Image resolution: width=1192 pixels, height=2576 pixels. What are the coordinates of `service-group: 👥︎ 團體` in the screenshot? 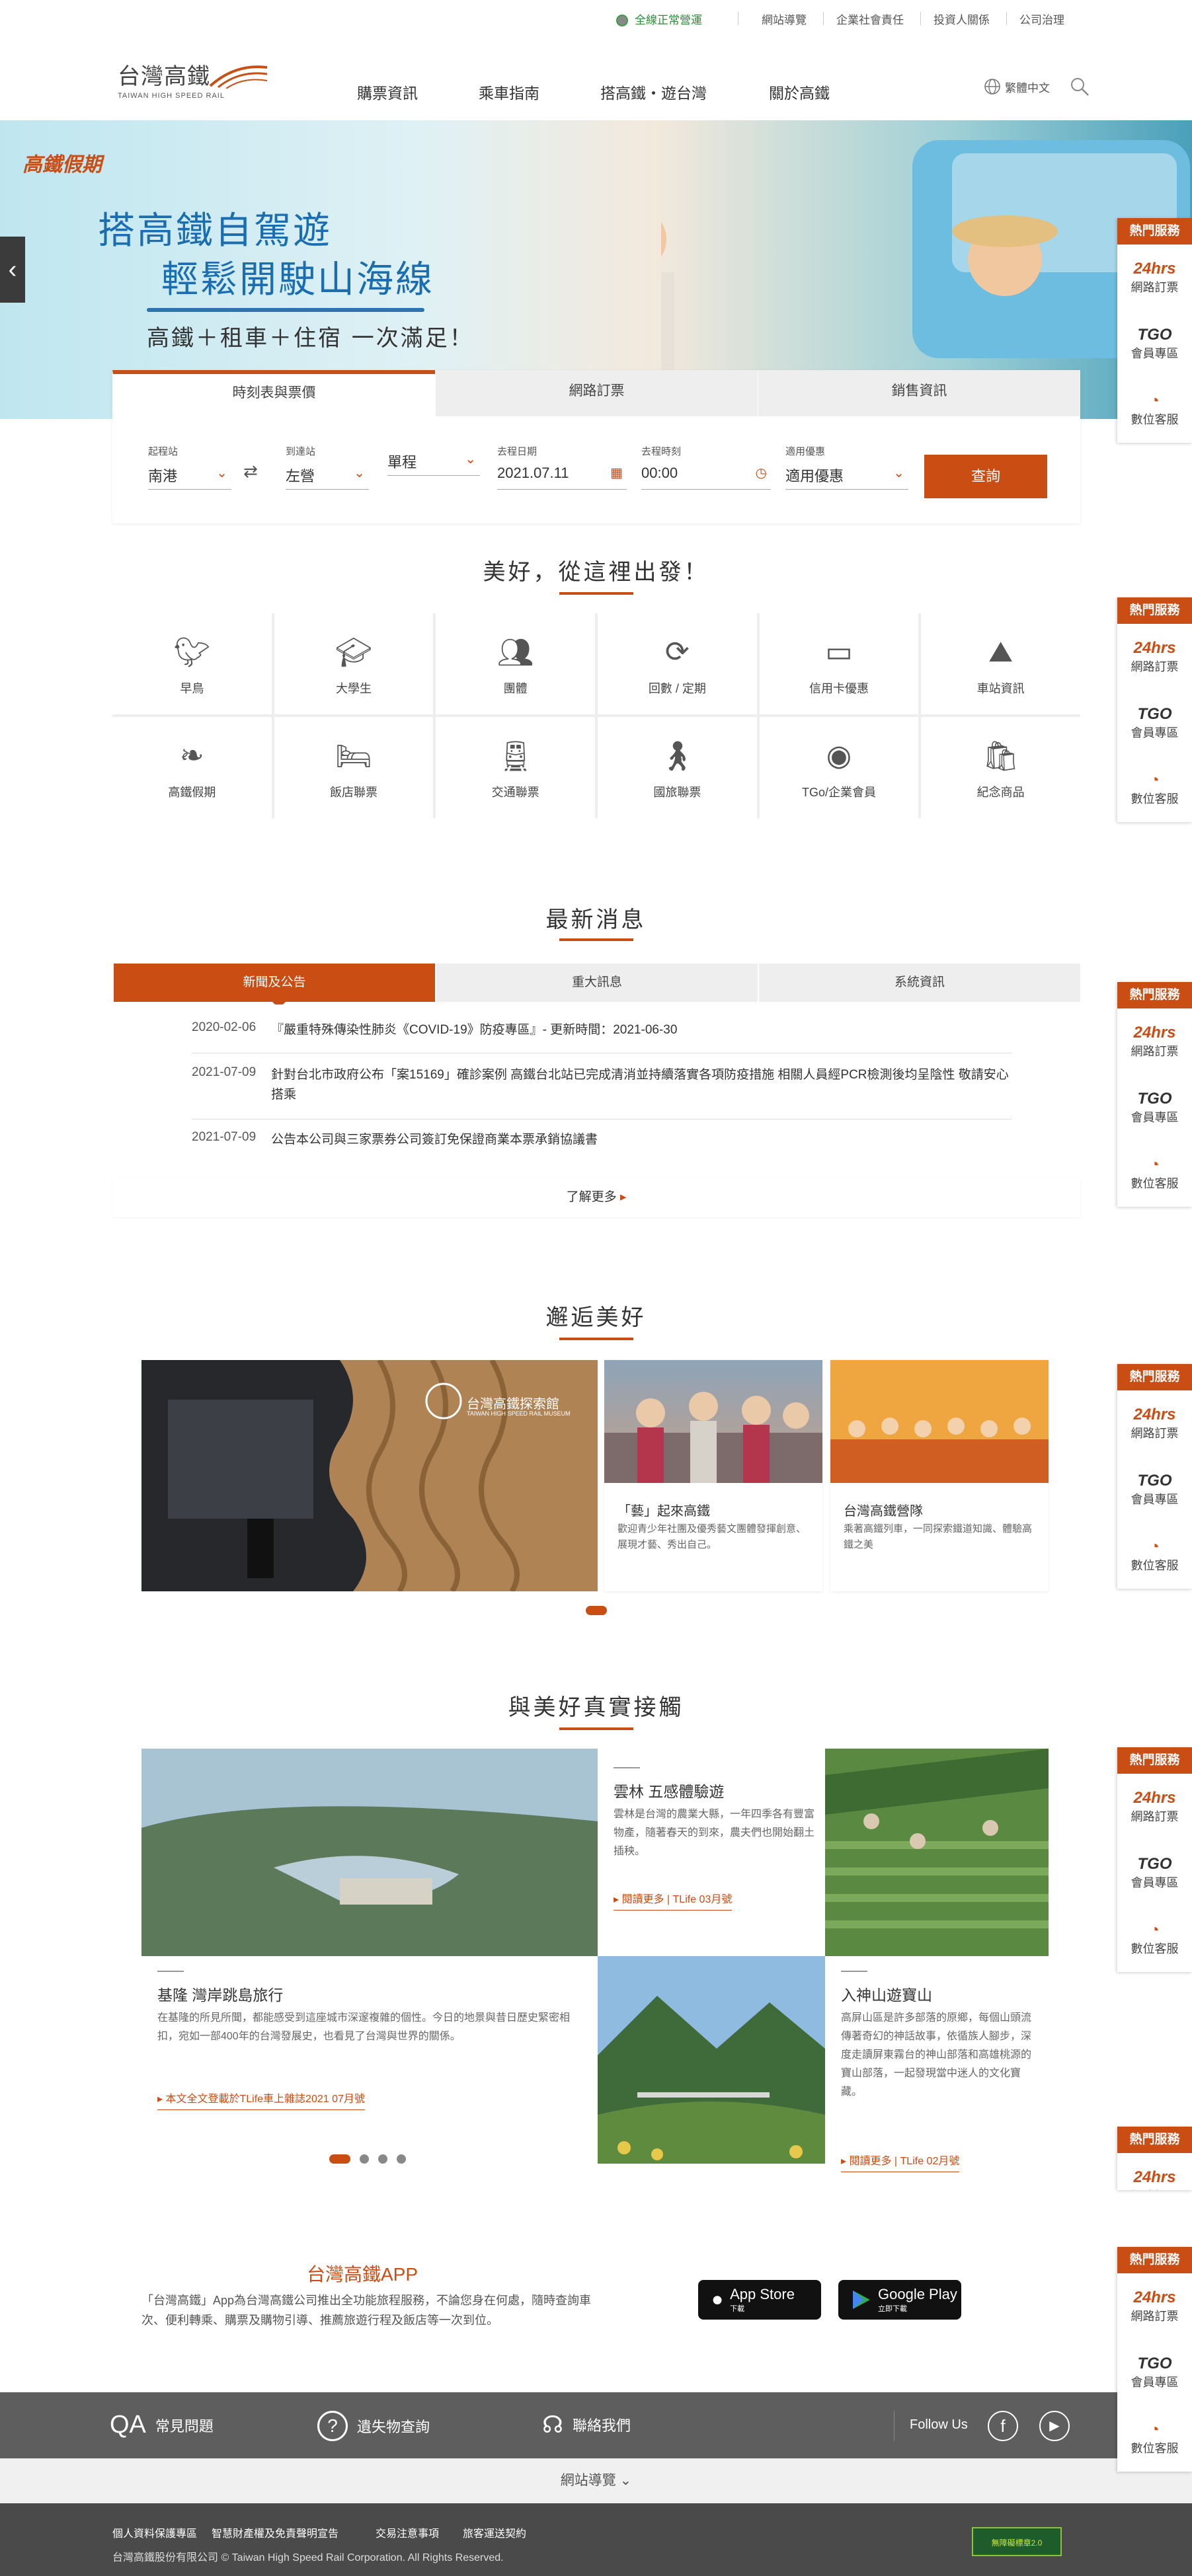 It's located at (515, 664).